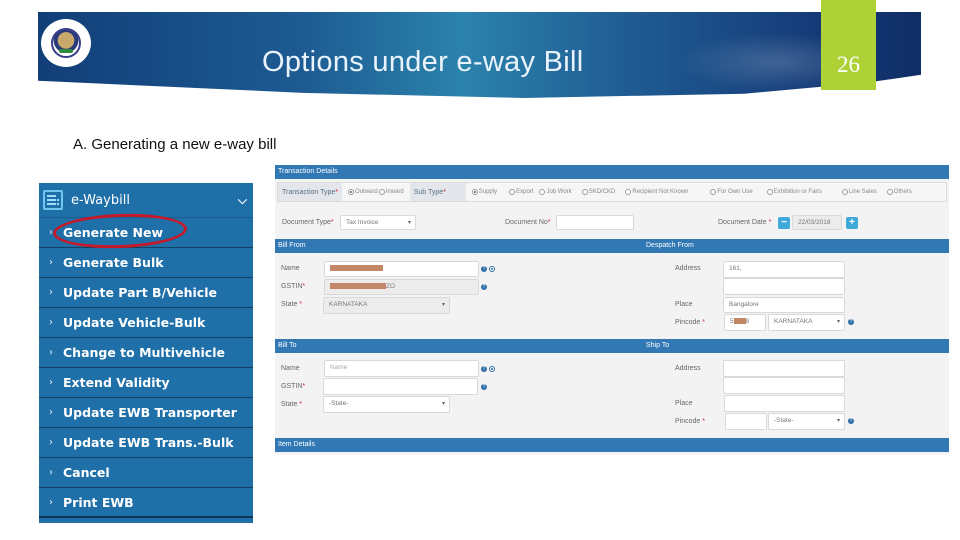 The height and width of the screenshot is (540, 960). Describe the element at coordinates (784, 368) in the screenshot. I see `ship-to-address-line1` at that location.